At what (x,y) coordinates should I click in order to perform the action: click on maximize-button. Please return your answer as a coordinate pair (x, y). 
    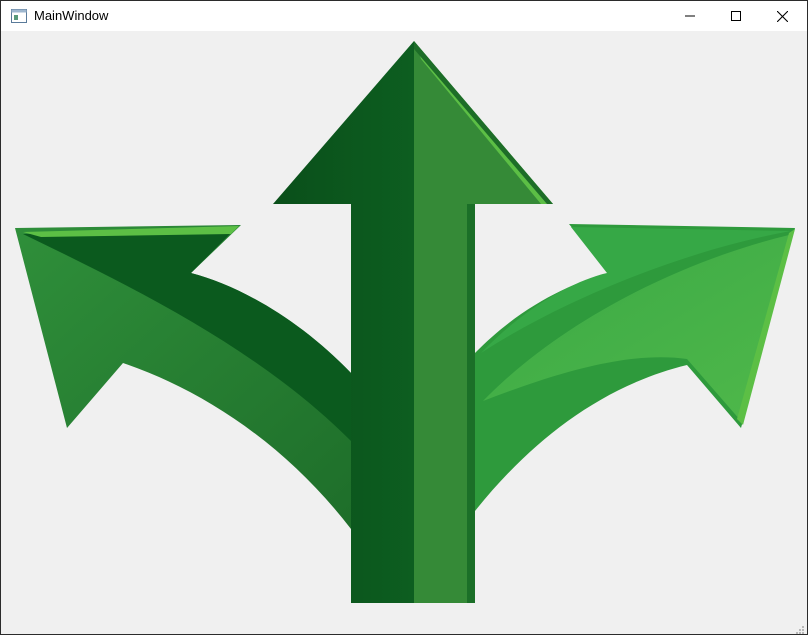
    Looking at the image, I should click on (736, 16).